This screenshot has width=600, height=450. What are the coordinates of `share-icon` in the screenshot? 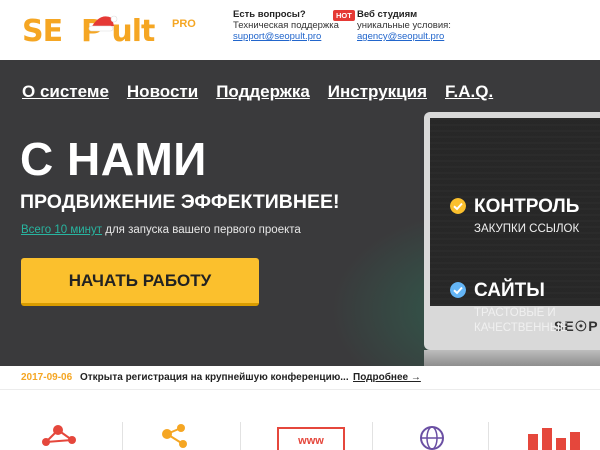 It's located at (174, 436).